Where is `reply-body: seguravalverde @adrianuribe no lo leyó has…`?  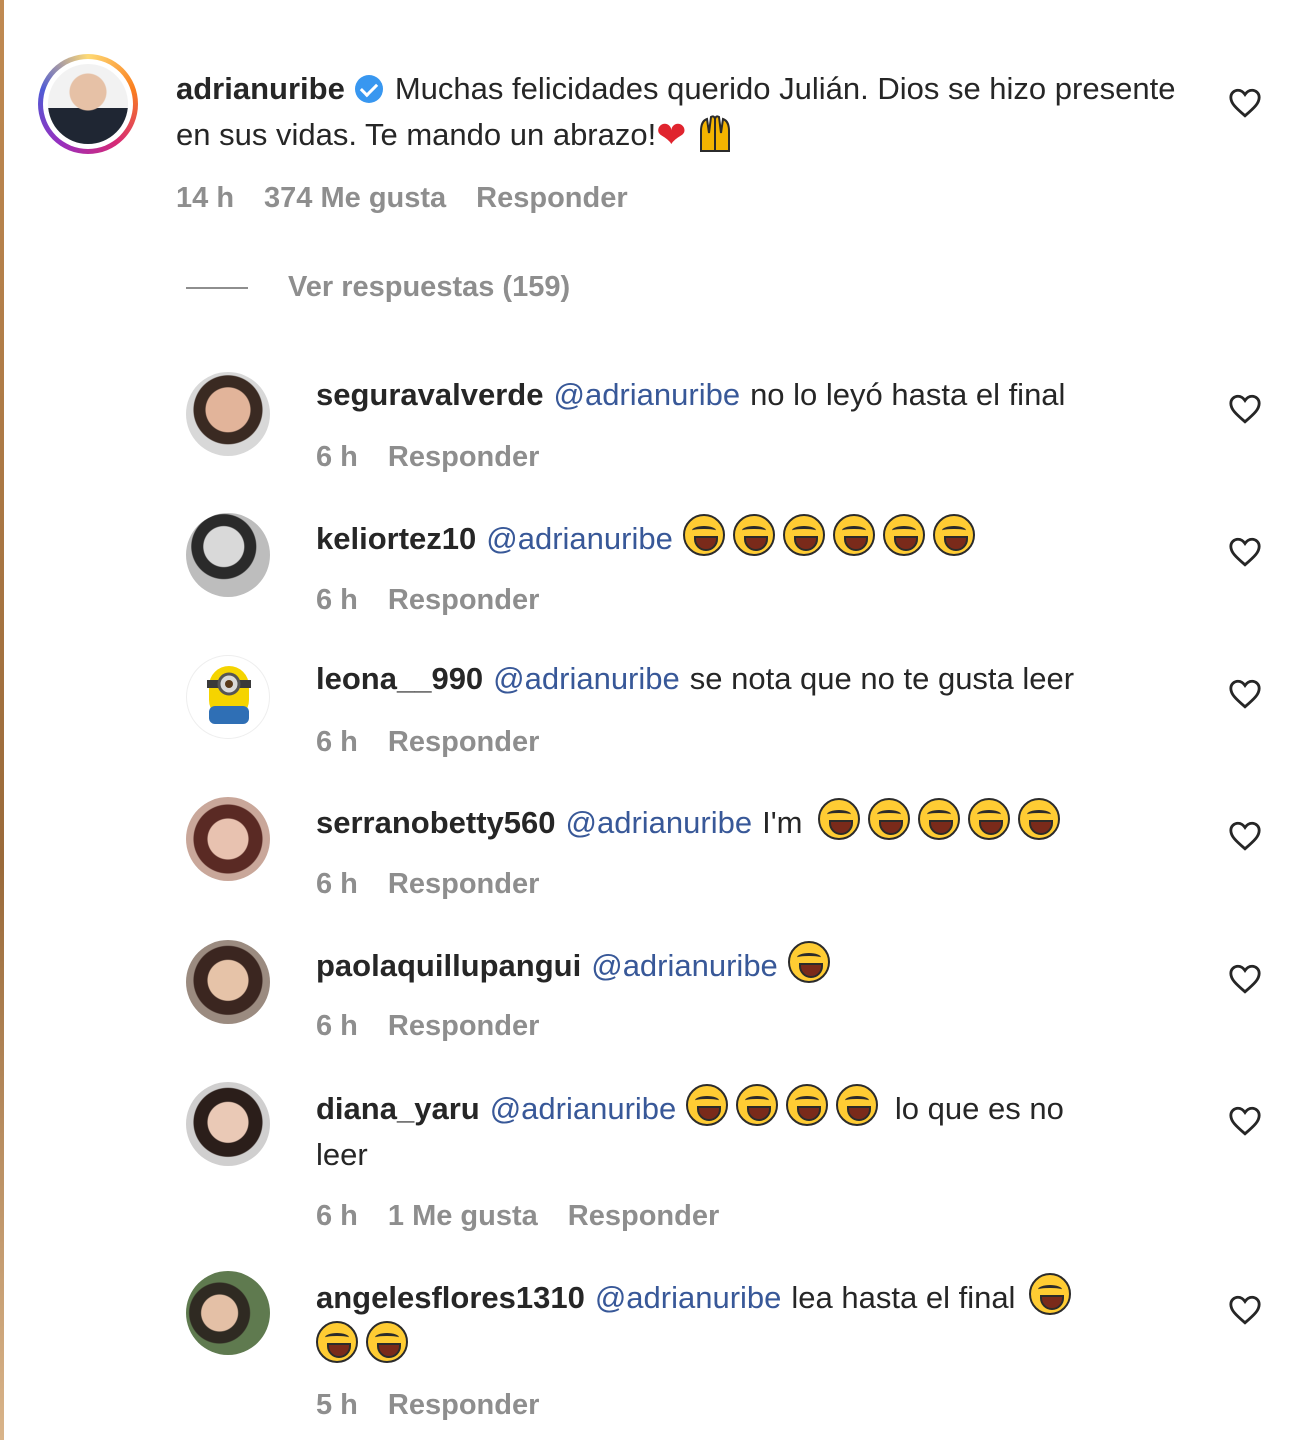
reply-body: seguravalverde @adrianuribe no lo leyó has… is located at coordinates (766, 395).